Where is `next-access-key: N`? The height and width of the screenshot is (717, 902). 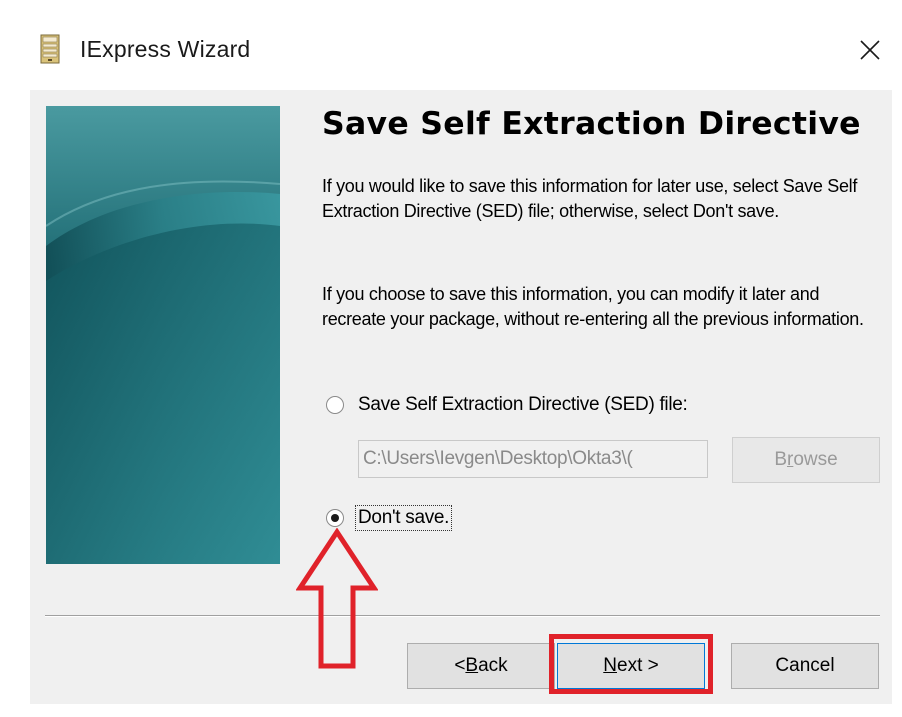
next-access-key: N is located at coordinates (610, 665).